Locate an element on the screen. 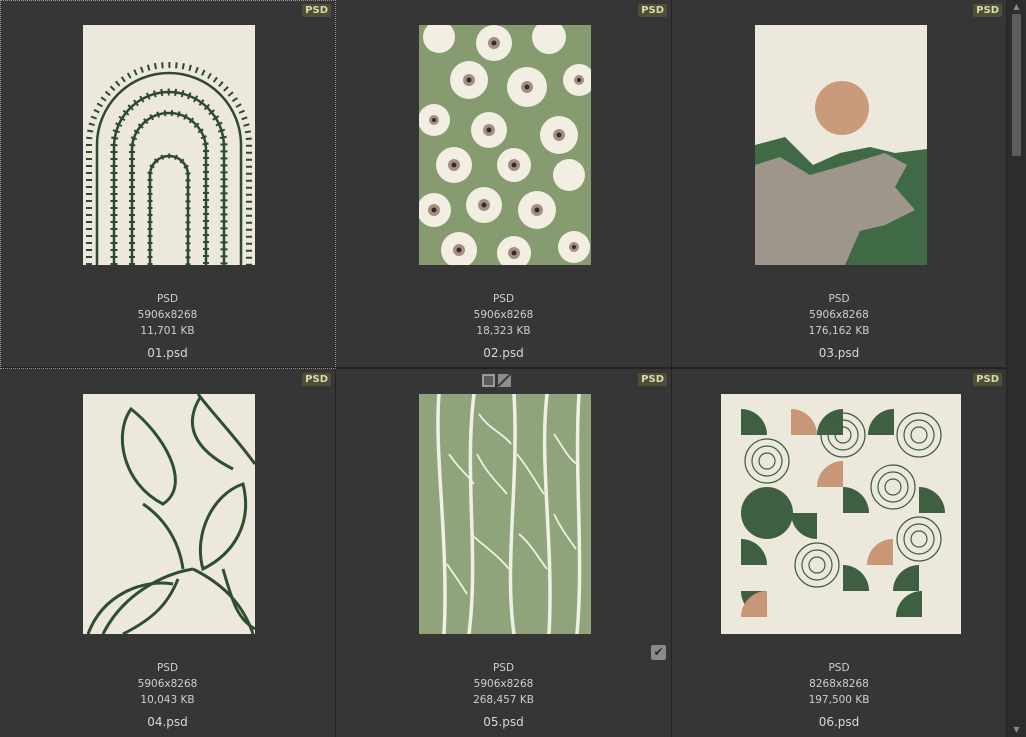 Image resolution: width=1026 pixels, height=737 pixels. file-metadata: PSD 5906x8268 10,043 KB is located at coordinates (167, 684).